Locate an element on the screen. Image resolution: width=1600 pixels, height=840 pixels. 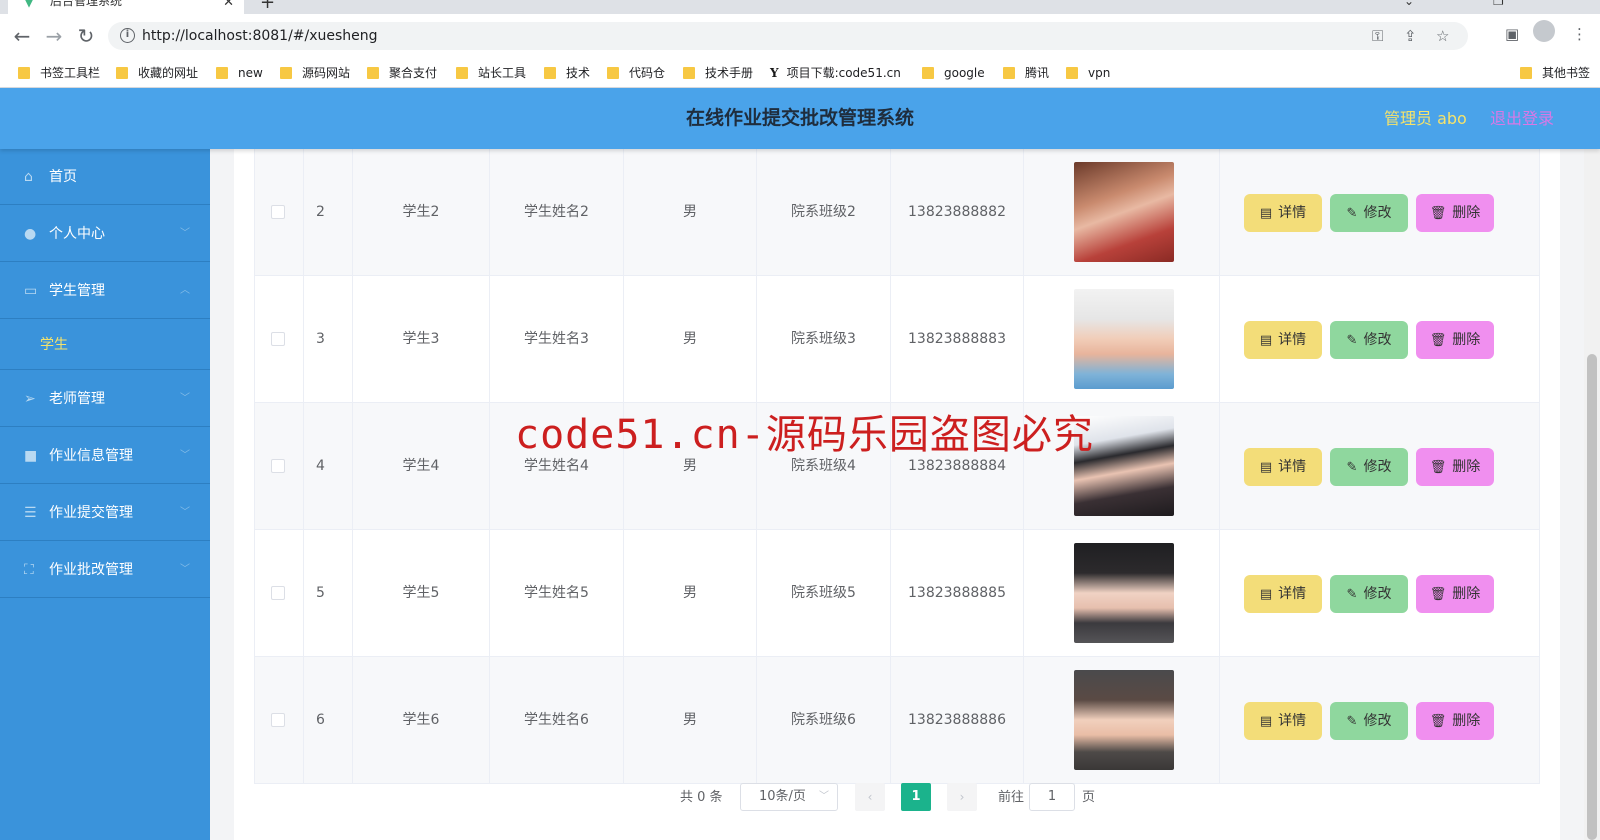
bookmark-item: 聚合支付 is located at coordinates (402, 73).